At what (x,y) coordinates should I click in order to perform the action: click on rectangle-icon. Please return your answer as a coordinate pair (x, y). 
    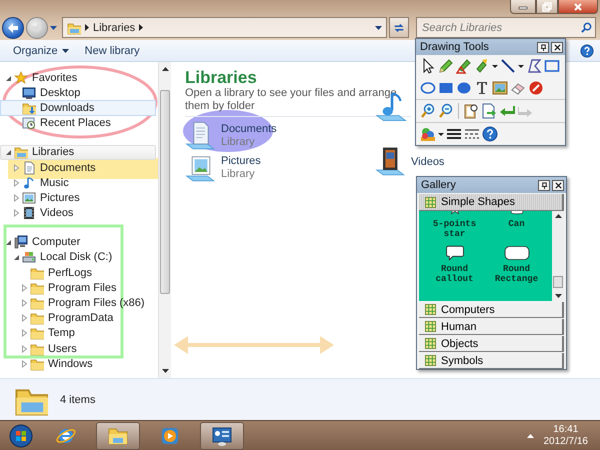
    Looking at the image, I should click on (552, 66).